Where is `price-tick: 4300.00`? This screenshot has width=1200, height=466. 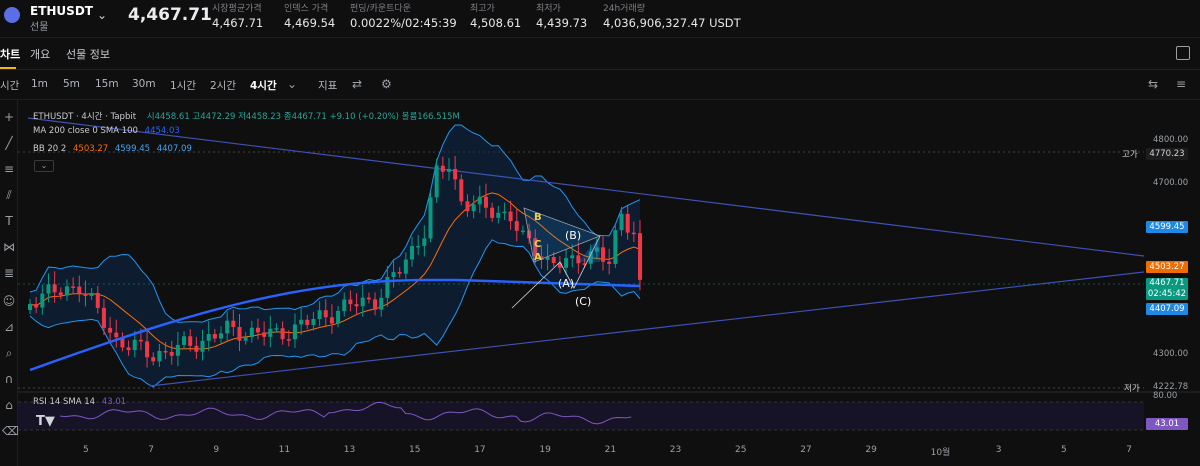
price-tick: 4300.00 is located at coordinates (1171, 354).